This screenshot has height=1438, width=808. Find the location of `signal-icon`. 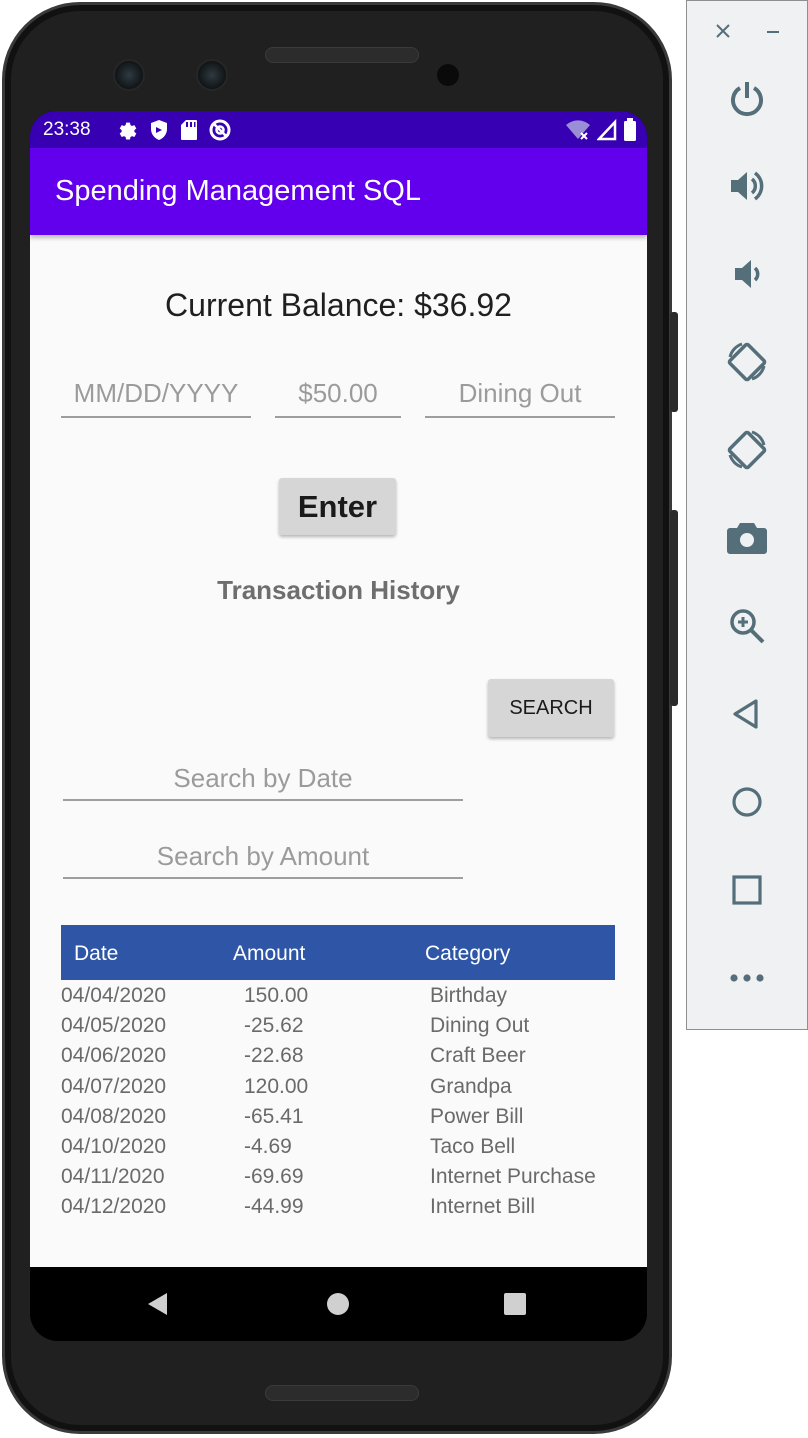

signal-icon is located at coordinates (607, 130).